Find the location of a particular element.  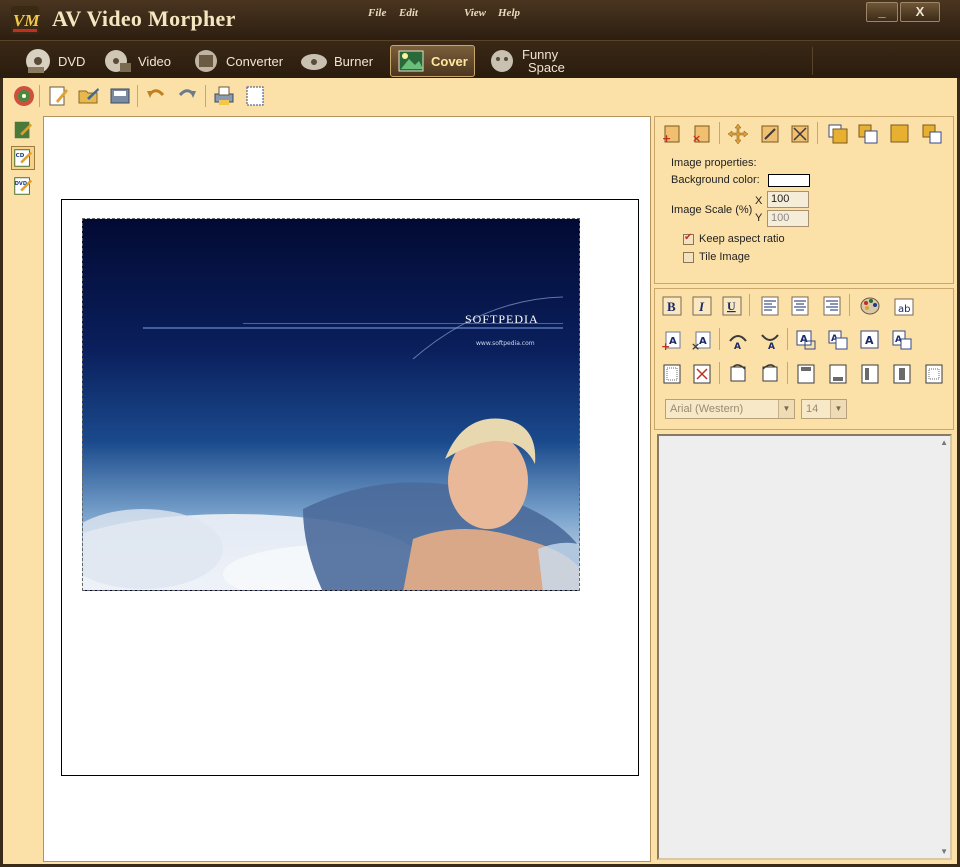

save-icon is located at coordinates (120, 96).